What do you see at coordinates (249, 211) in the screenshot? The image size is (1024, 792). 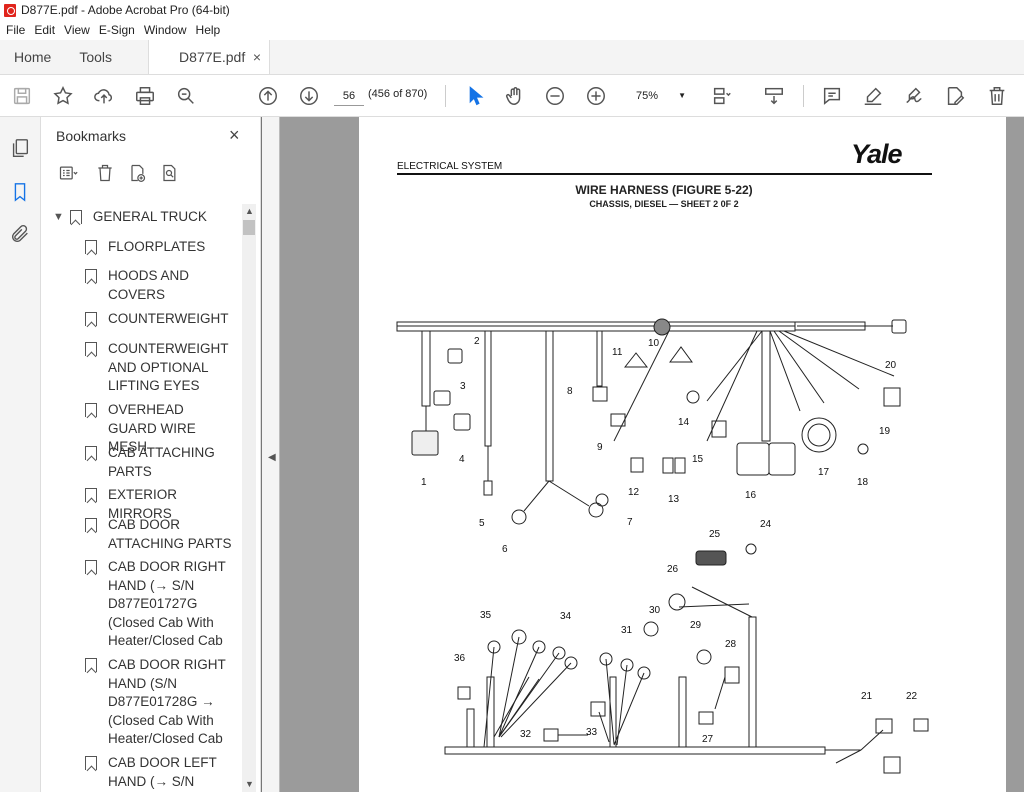 I see `scroll-up-icon: ▲` at bounding box center [249, 211].